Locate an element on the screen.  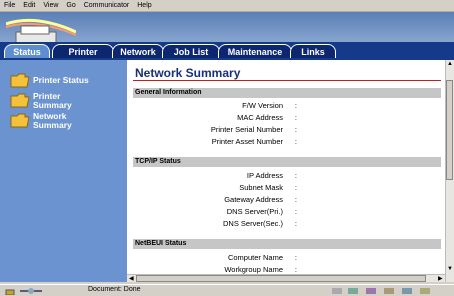
scroll-right-icon: ▶ is located at coordinates (440, 278).